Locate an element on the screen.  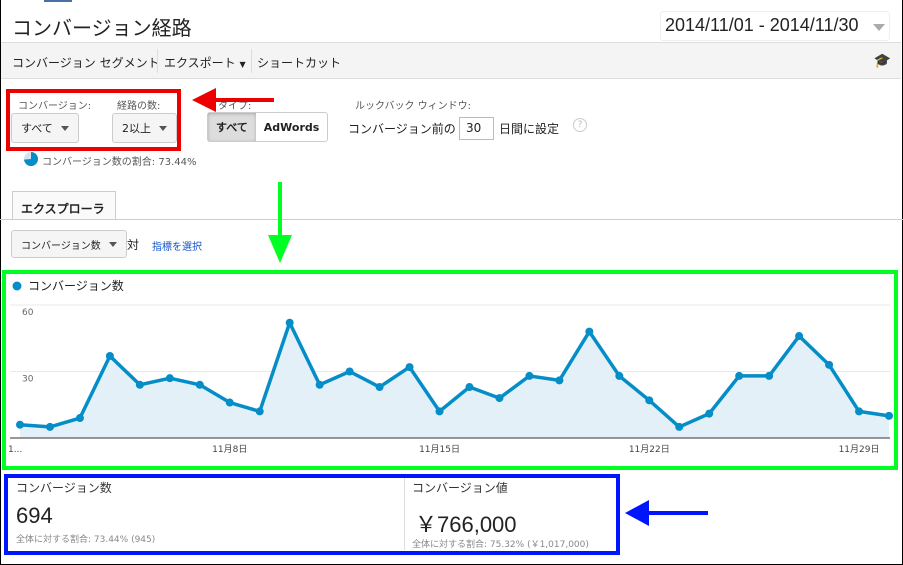
page-title: コンバージョン経路 is located at coordinates (102, 28).